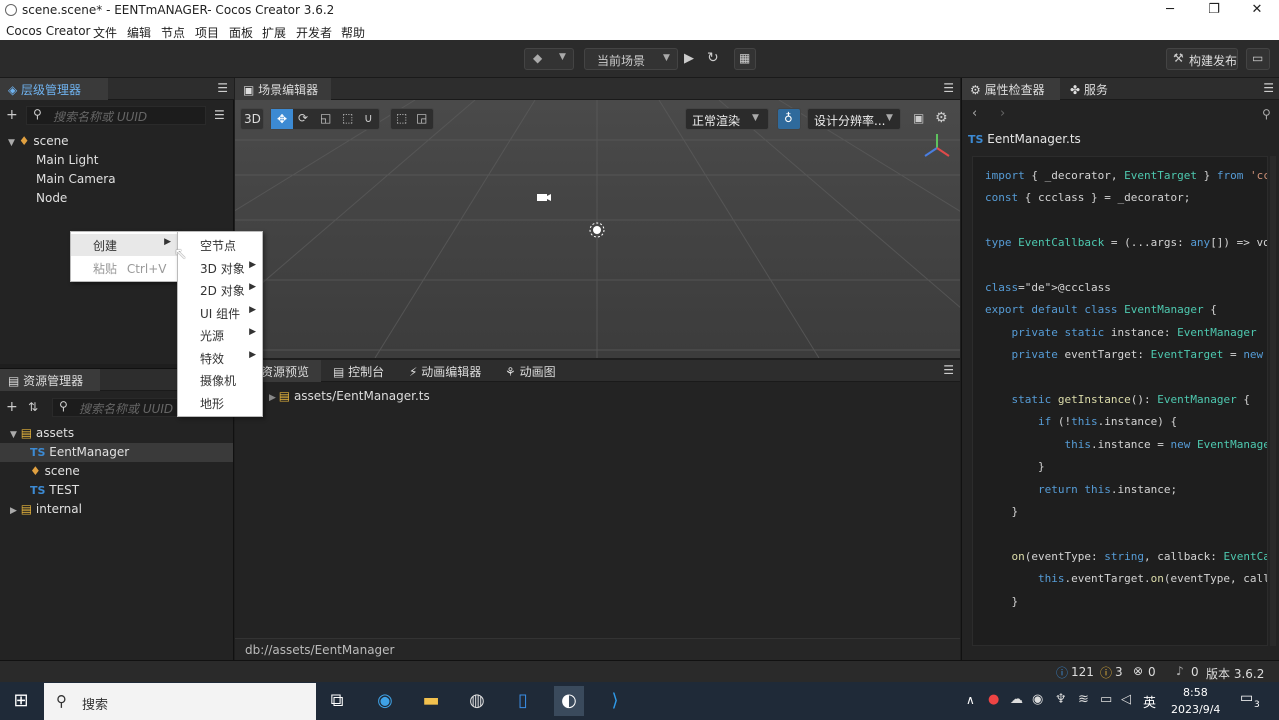  I want to click on pin-icon: ⚲, so click(1266, 114).